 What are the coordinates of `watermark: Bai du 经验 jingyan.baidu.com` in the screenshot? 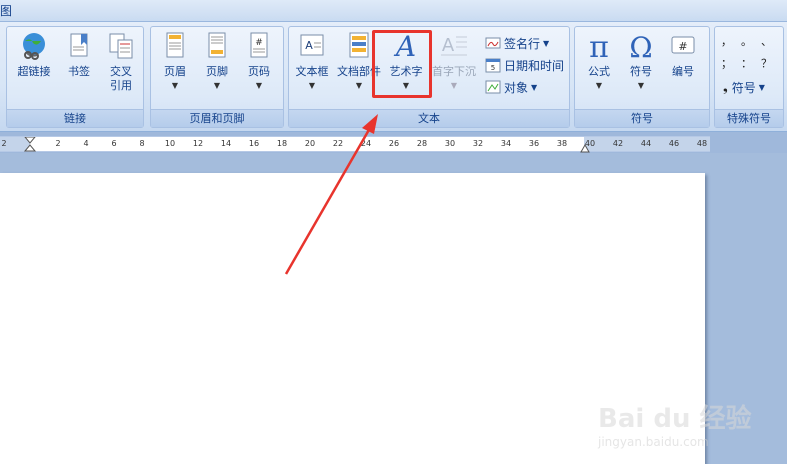 It's located at (688, 428).